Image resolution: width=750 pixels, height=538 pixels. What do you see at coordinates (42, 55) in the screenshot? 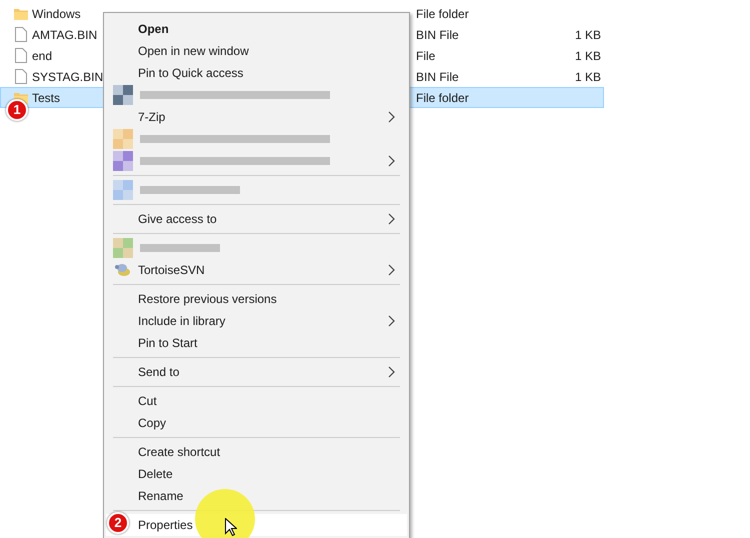
I see `file-name: end` at bounding box center [42, 55].